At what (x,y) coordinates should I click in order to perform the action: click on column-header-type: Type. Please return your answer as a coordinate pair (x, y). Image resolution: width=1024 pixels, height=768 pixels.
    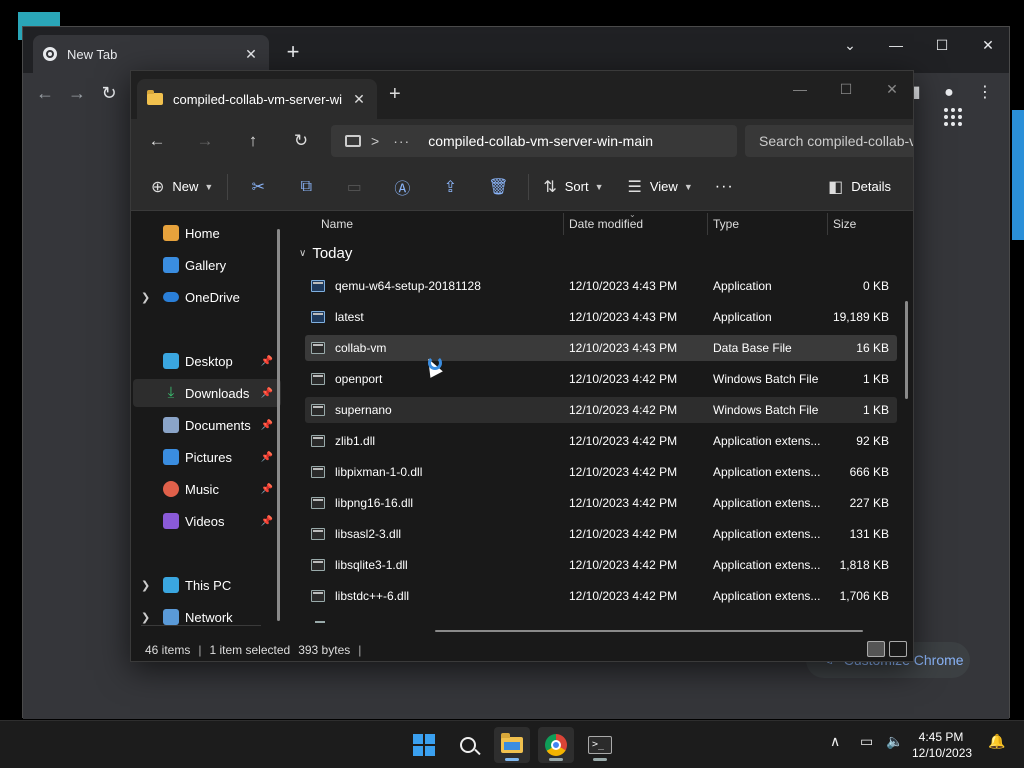
    Looking at the image, I should click on (726, 224).